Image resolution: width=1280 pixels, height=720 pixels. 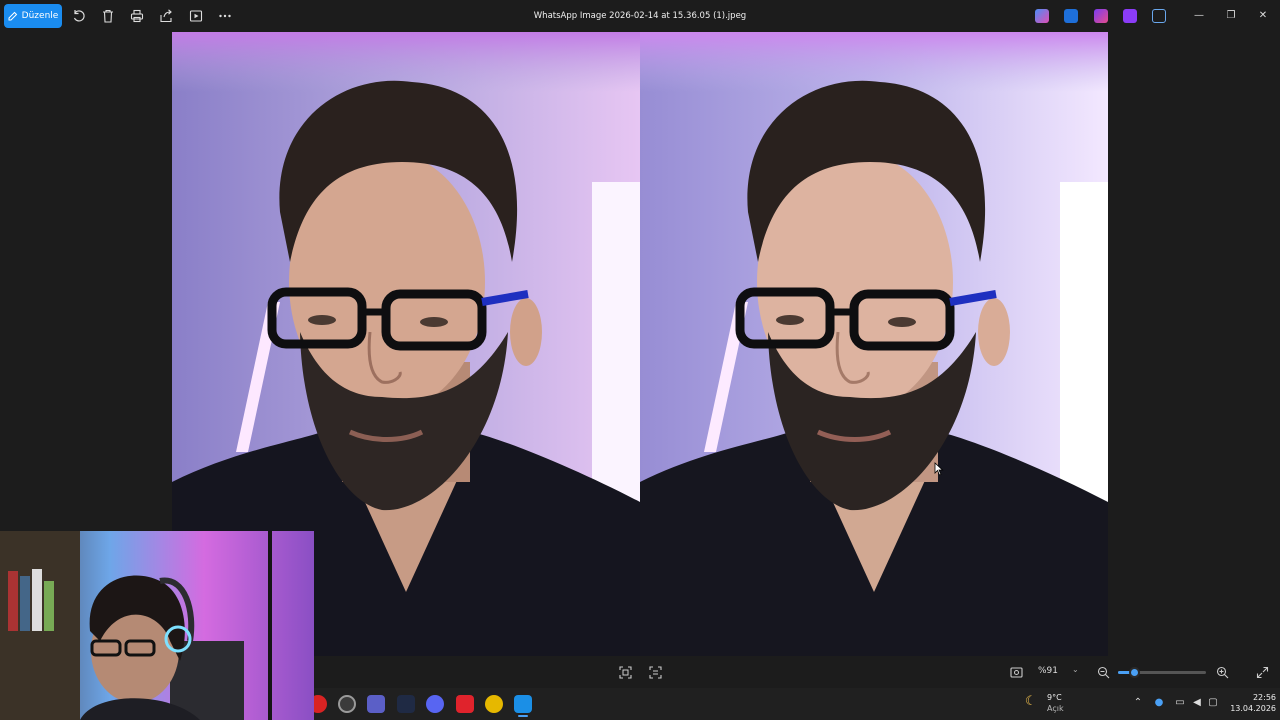 What do you see at coordinates (196, 16) in the screenshot?
I see `slideshow-icon` at bounding box center [196, 16].